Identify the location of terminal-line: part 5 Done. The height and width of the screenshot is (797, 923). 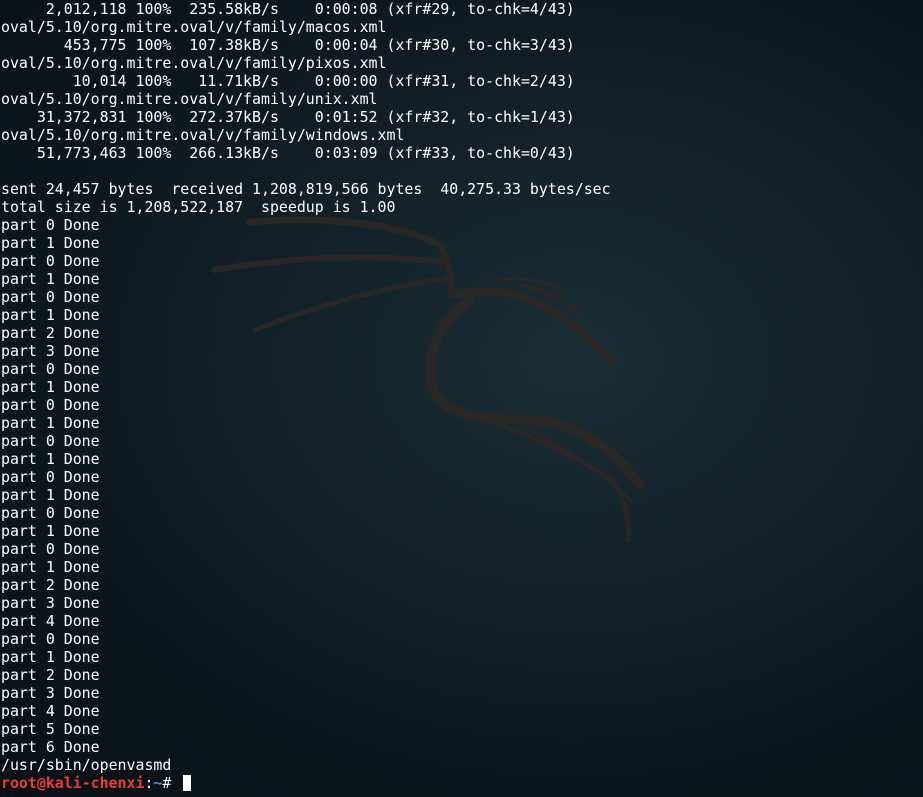
(50, 729).